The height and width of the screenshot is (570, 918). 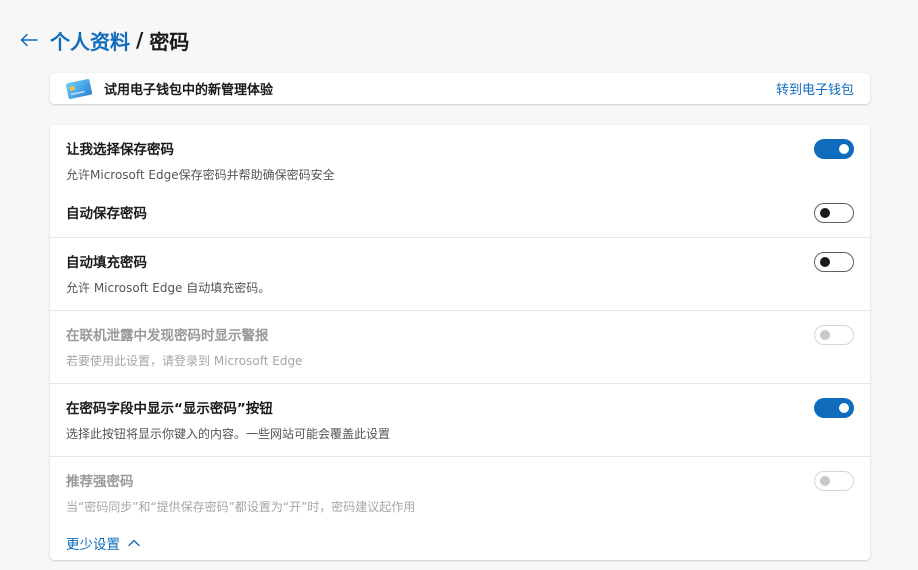 What do you see at coordinates (815, 88) in the screenshot?
I see `go-to-wallet-link: 转到电子钱包` at bounding box center [815, 88].